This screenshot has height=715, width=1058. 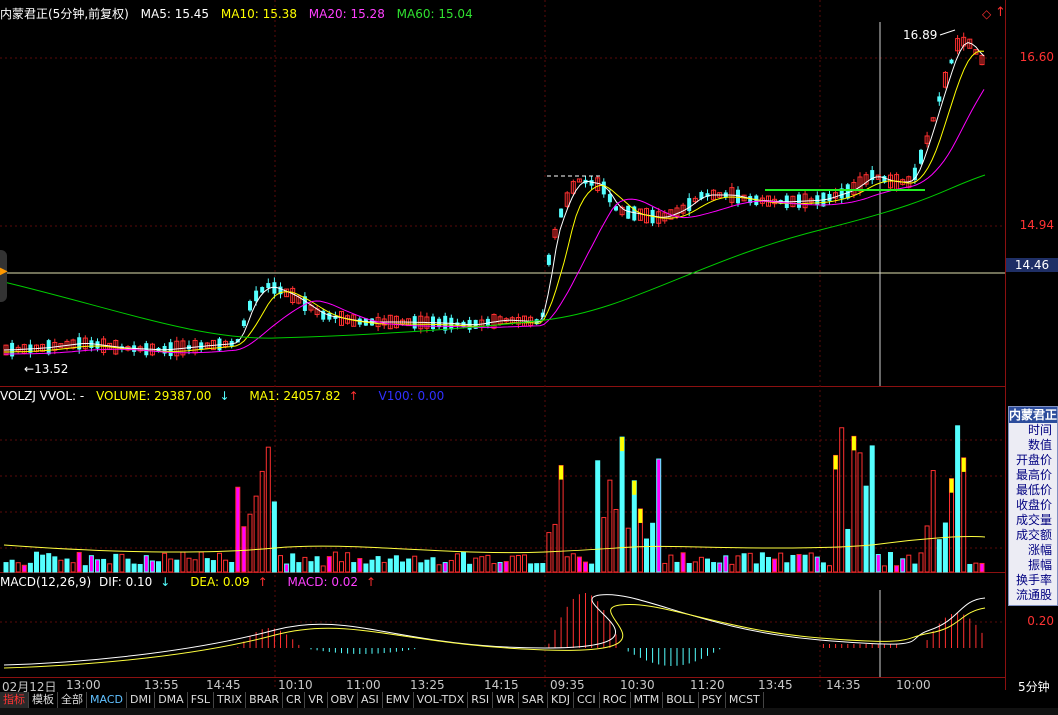 I want to click on tab-vr: VR, so click(x=316, y=700).